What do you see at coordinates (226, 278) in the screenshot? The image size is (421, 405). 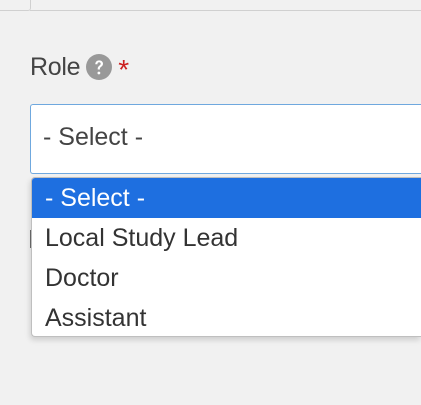 I see `dropdown-option-doctor: Doctor` at bounding box center [226, 278].